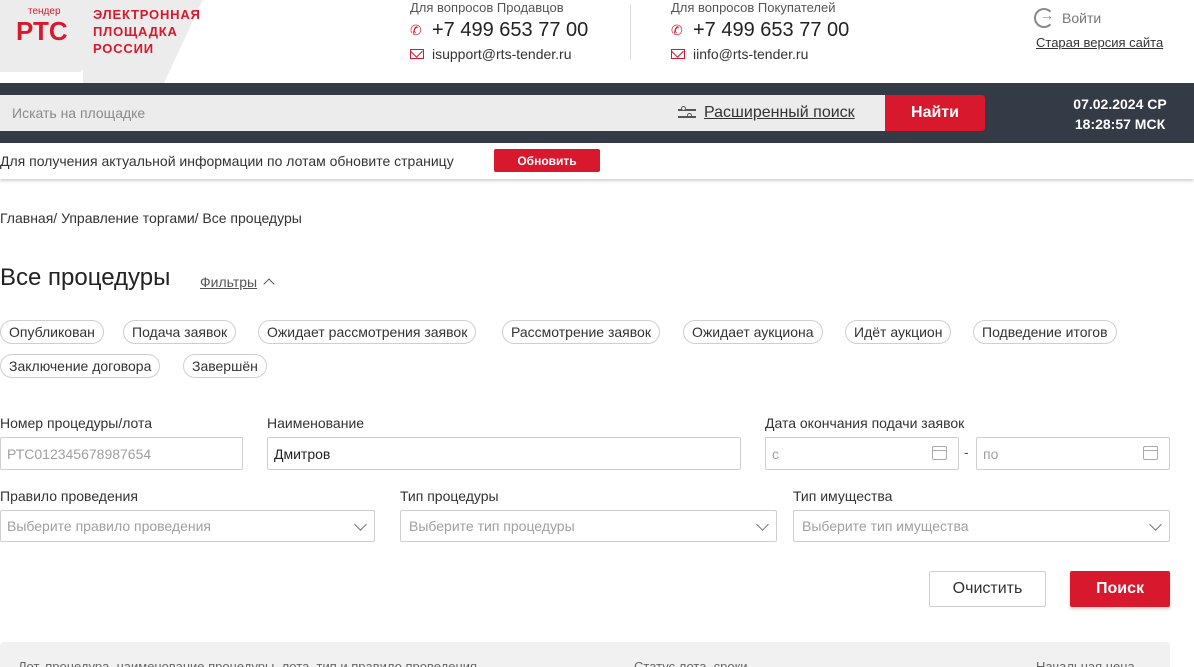 The image size is (1194, 667). I want to click on property-label: Тип имущества, so click(843, 496).